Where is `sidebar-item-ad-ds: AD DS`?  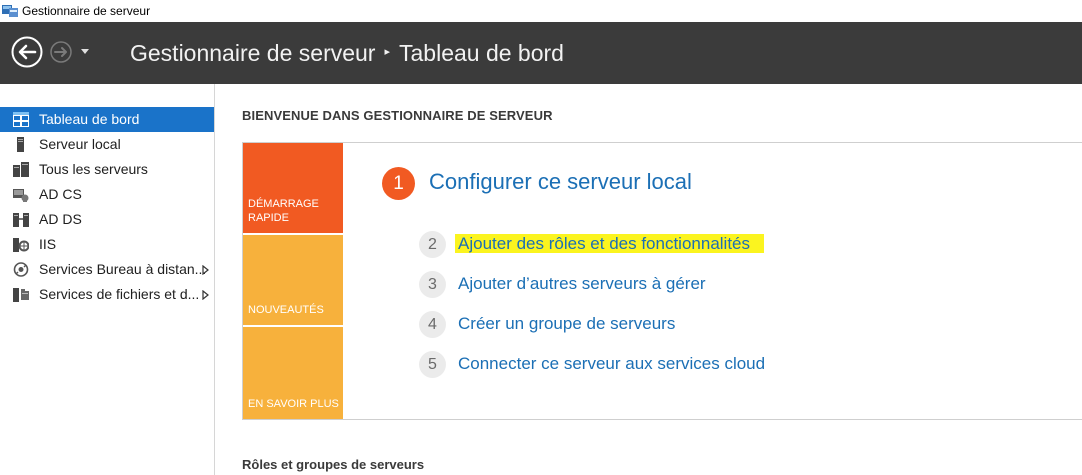 sidebar-item-ad-ds: AD DS is located at coordinates (107, 219).